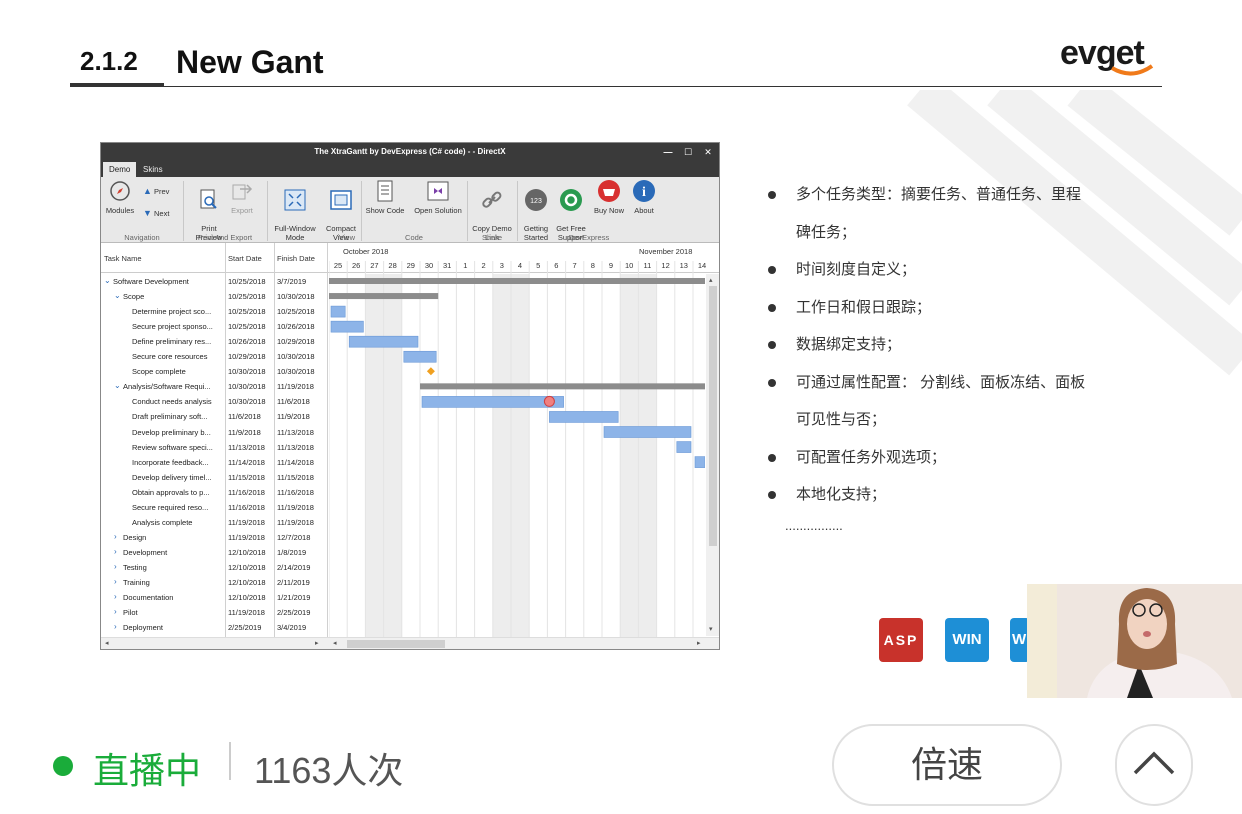 This screenshot has height=814, width=1242. What do you see at coordinates (242, 210) in the screenshot?
I see `export-label: Export` at bounding box center [242, 210].